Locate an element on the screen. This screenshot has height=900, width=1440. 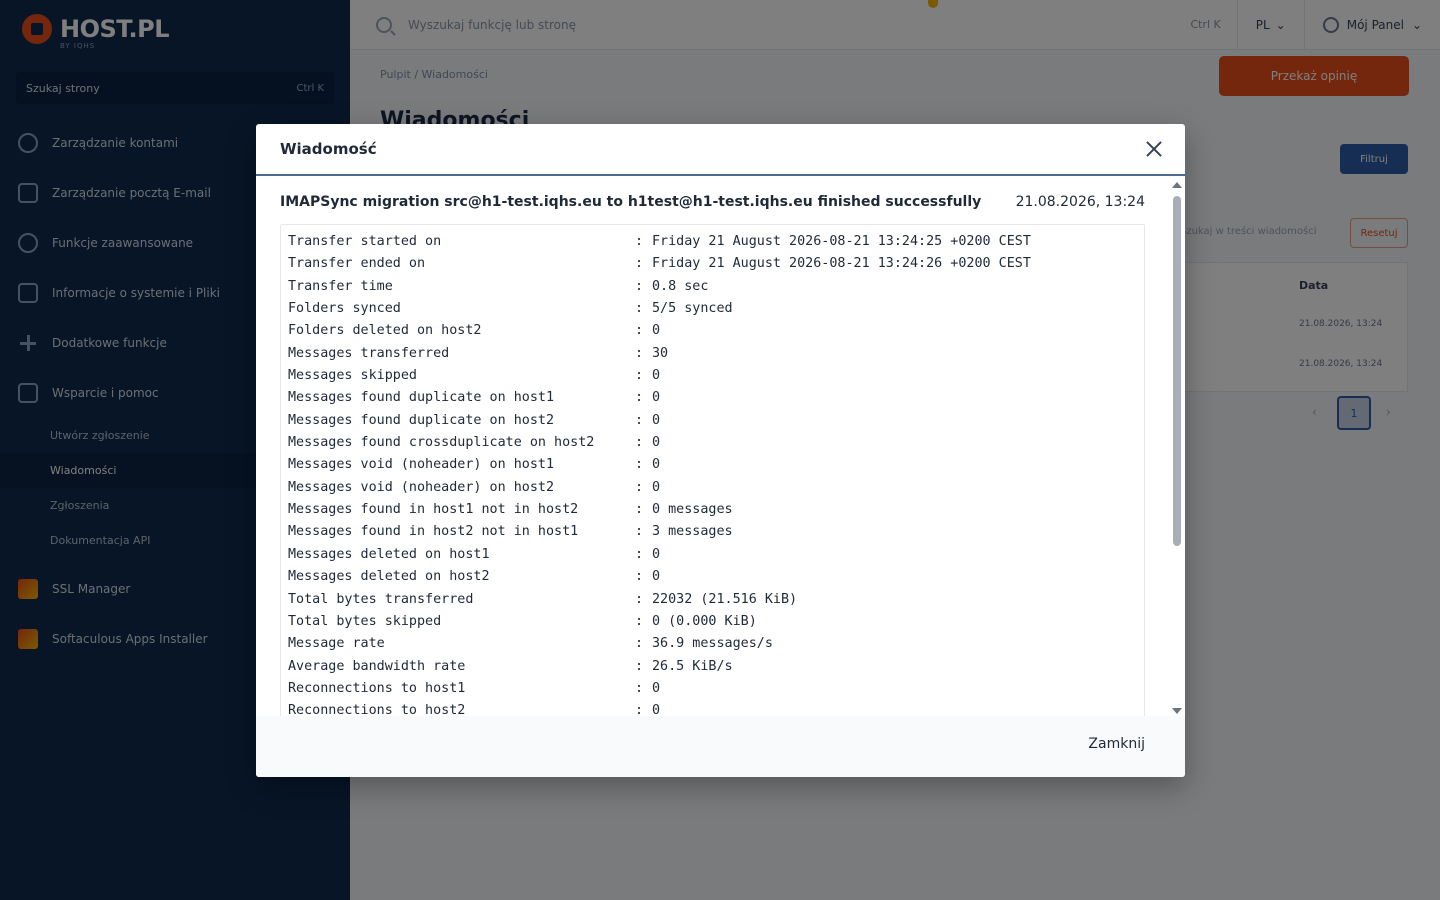
modal-title: Wiadomość is located at coordinates (328, 149).